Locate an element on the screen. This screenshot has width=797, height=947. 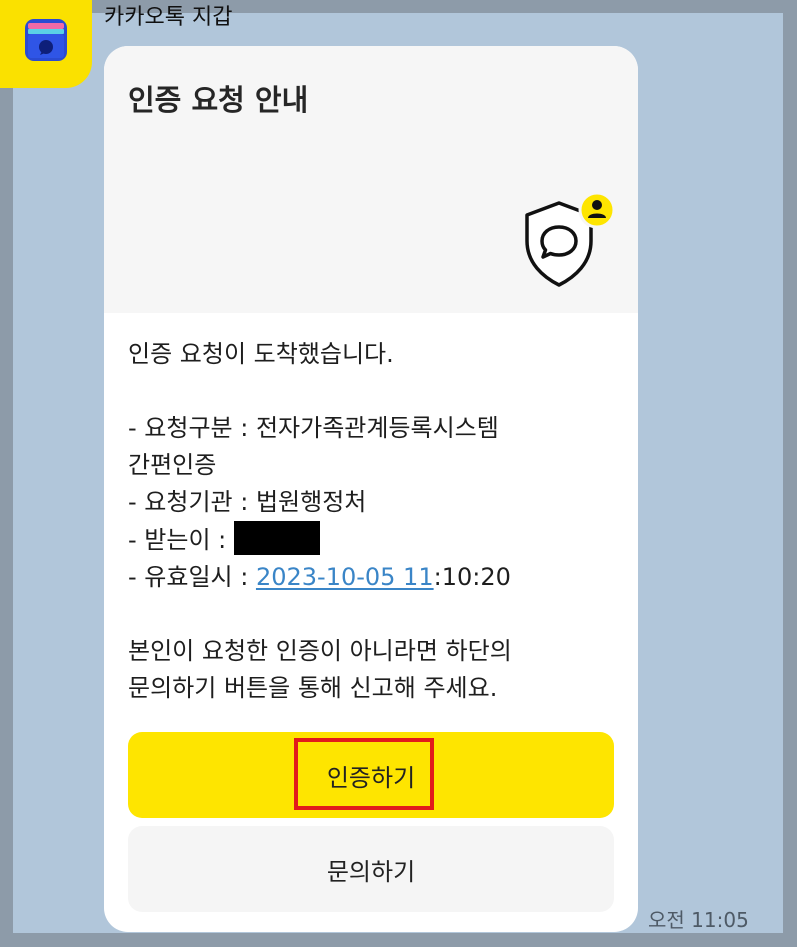
valid-until-datetime-link: 2023-10-05 11 is located at coordinates (345, 577).